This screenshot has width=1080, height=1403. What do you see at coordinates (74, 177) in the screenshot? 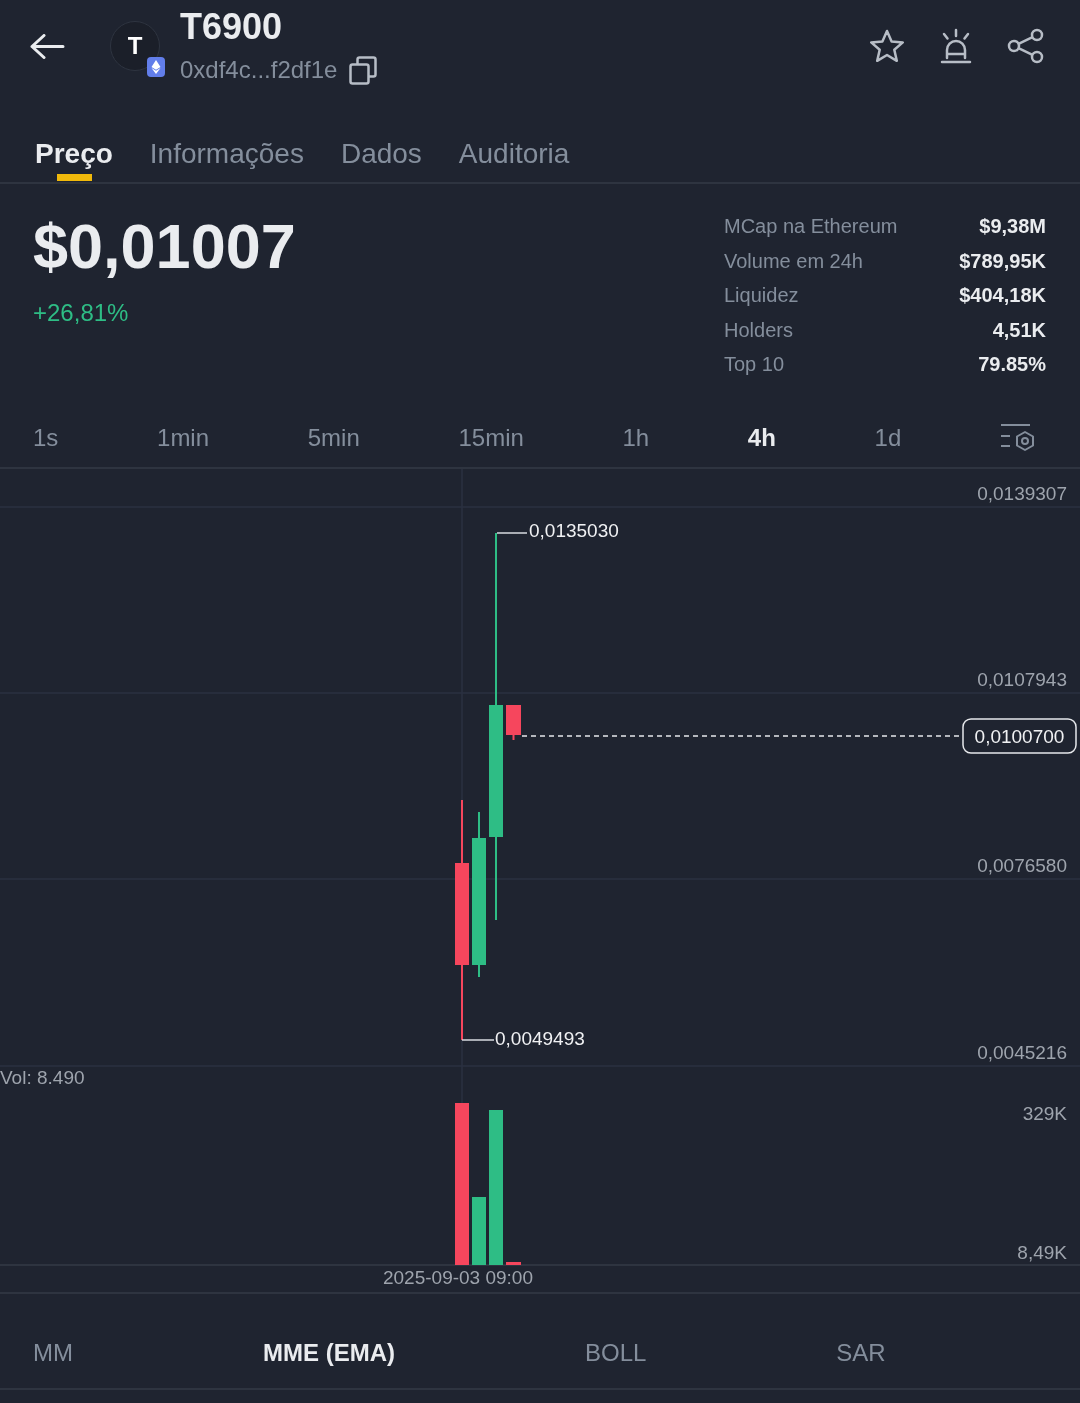
I see `tab-indicator` at bounding box center [74, 177].